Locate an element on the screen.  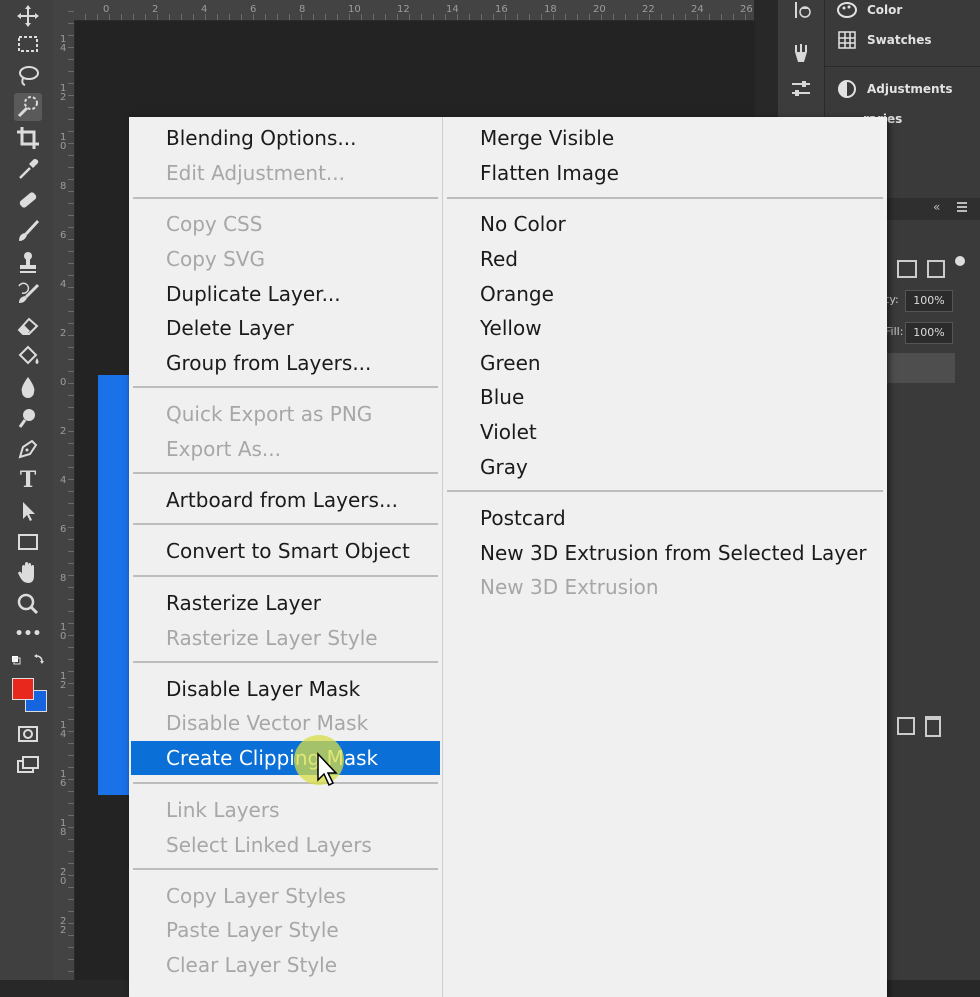
opacity-row: ty: 100% is located at coordinates (932, 301).